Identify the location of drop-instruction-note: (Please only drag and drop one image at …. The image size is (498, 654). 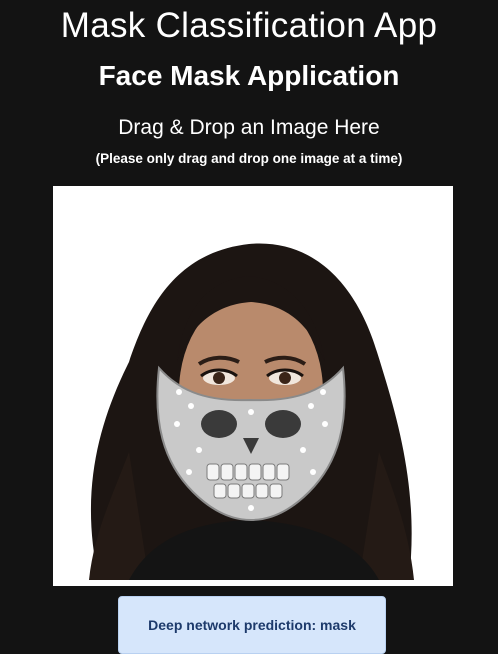
(249, 158).